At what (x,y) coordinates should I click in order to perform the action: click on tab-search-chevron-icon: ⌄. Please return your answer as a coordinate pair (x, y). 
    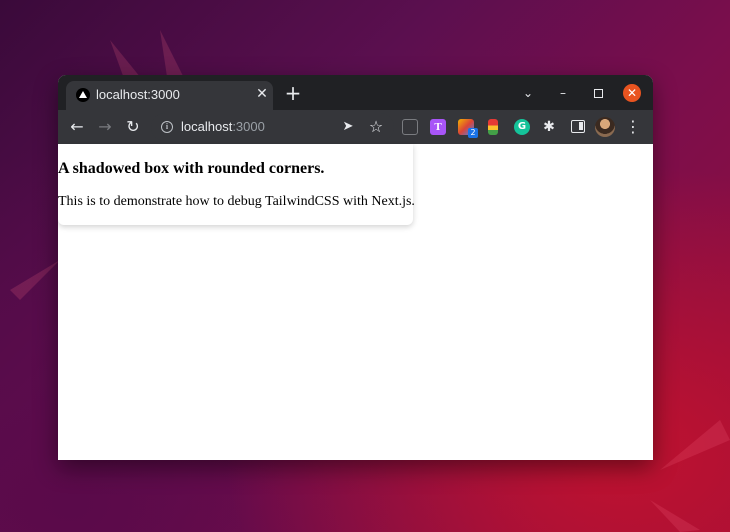
    Looking at the image, I should click on (528, 93).